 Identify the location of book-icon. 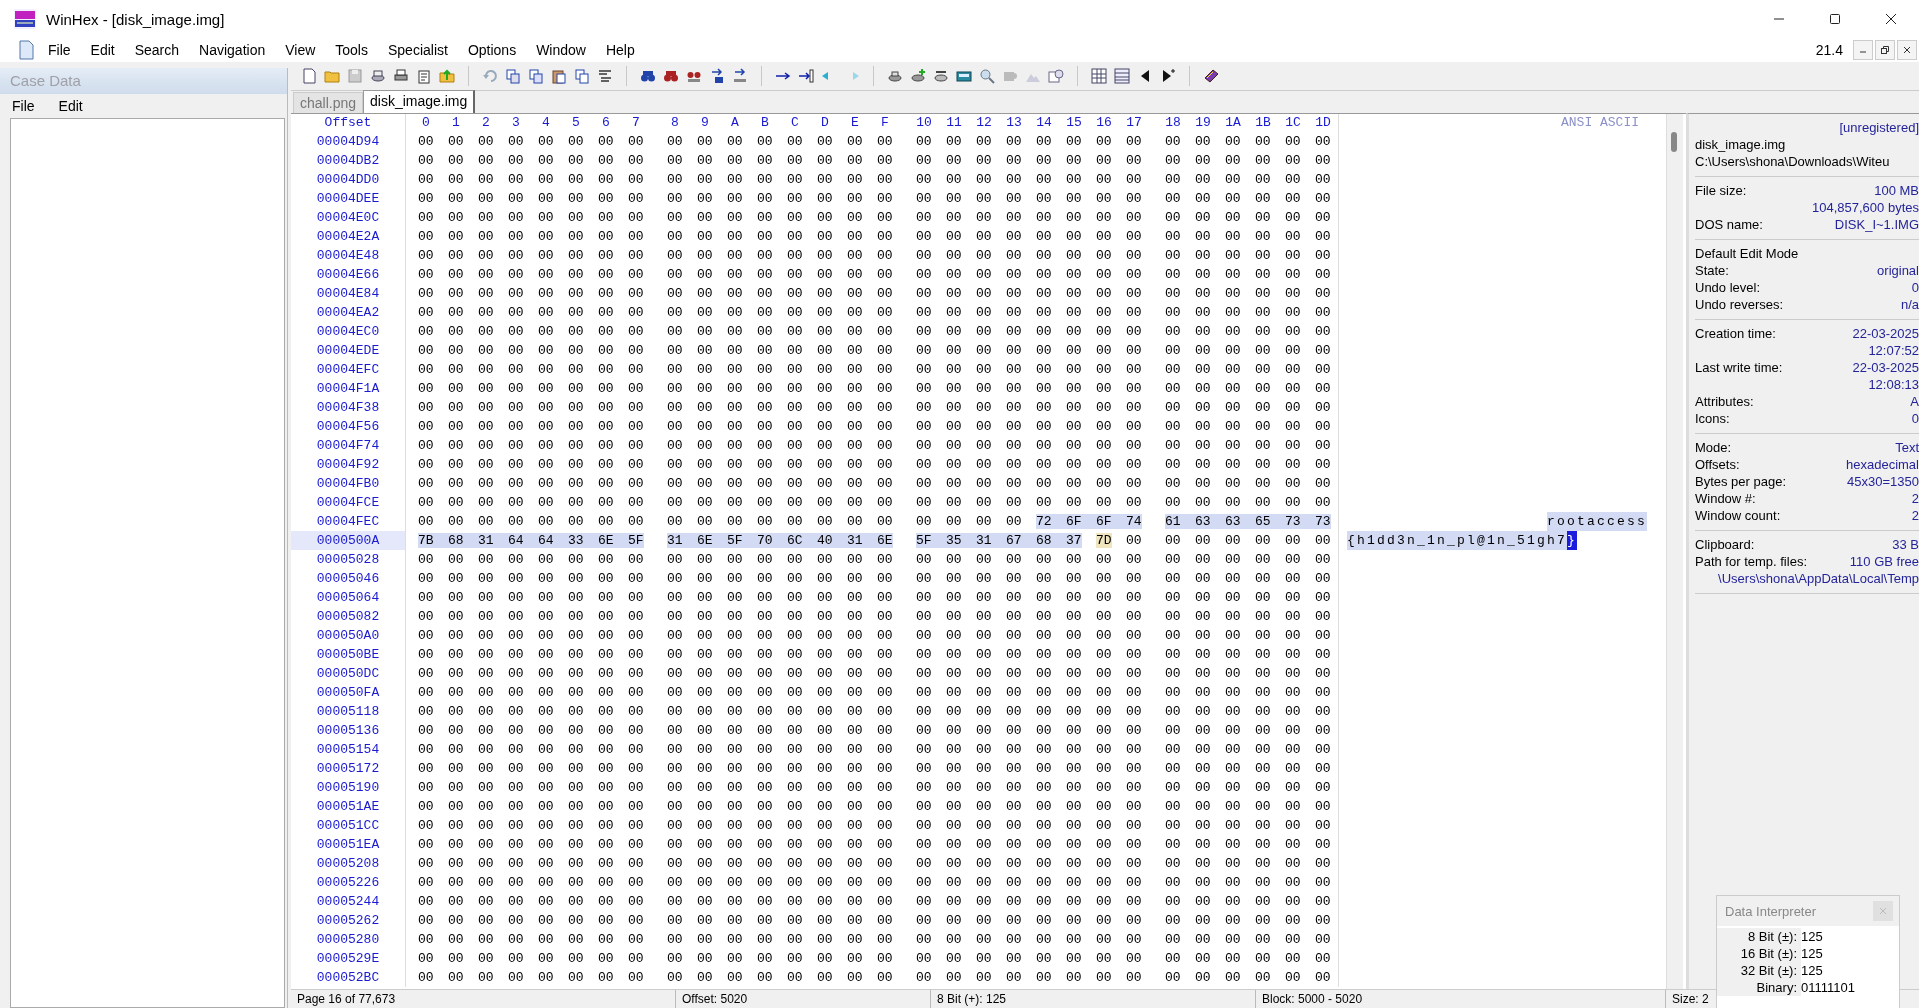
(1211, 76).